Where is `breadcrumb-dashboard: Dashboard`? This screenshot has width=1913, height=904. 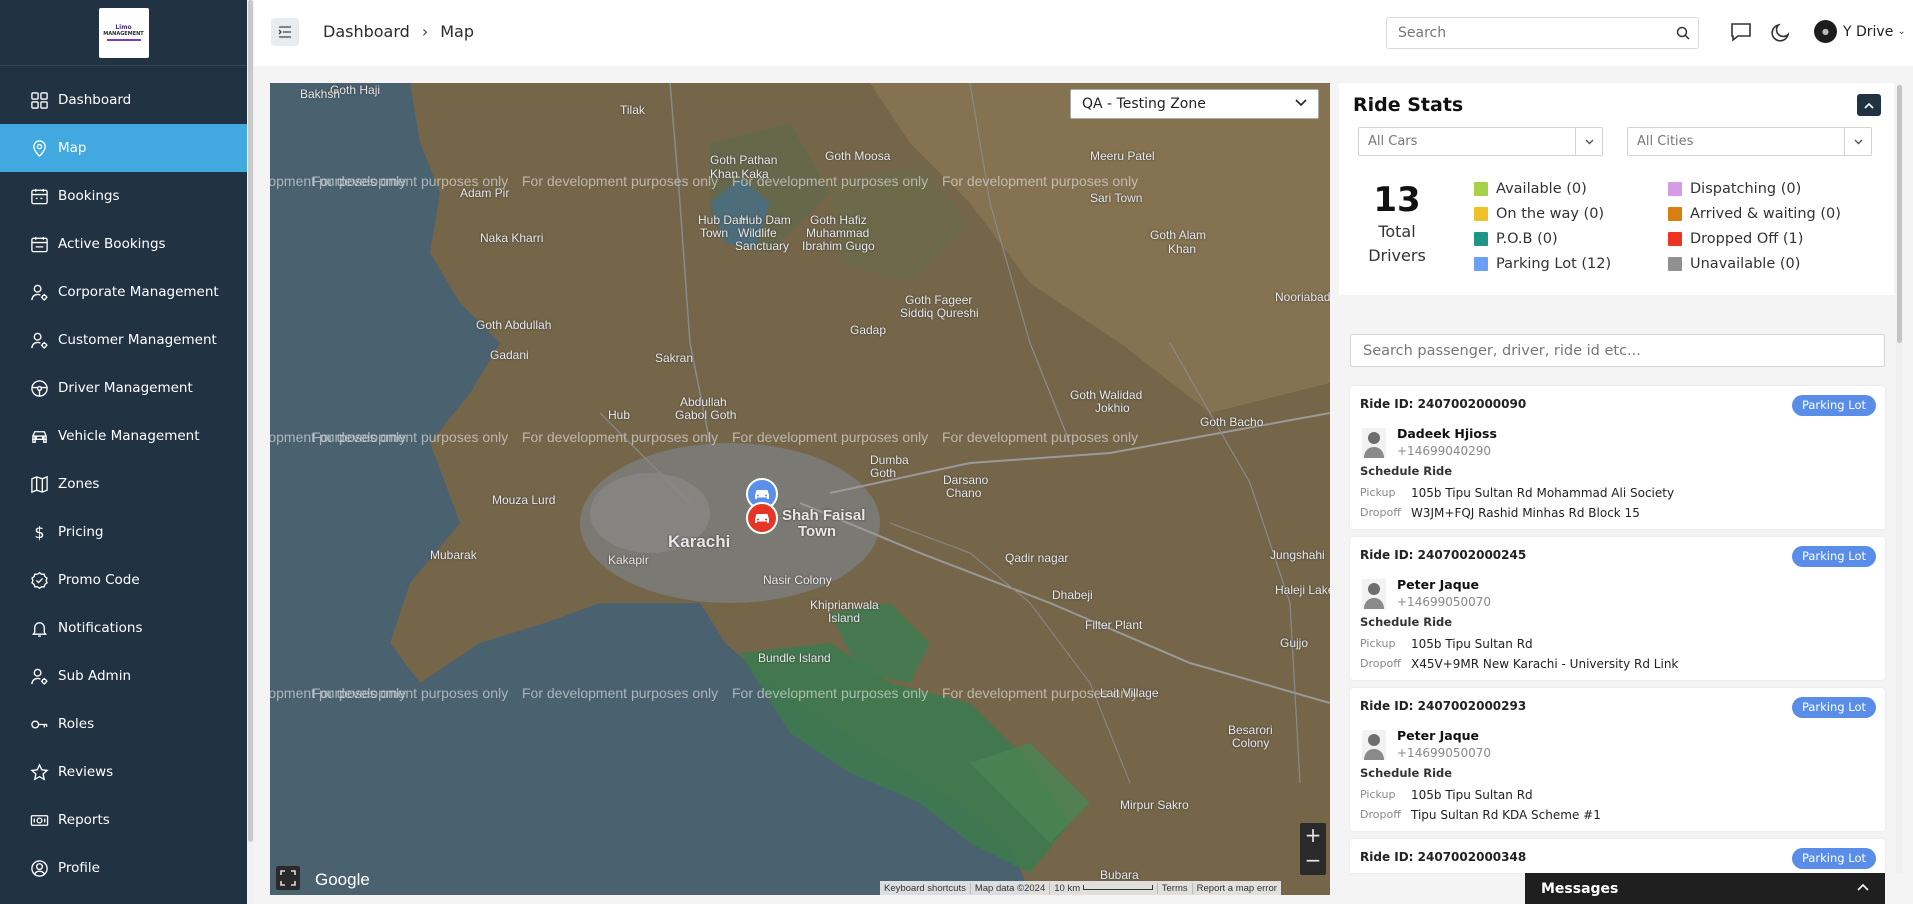
breadcrumb-dashboard: Dashboard is located at coordinates (366, 31).